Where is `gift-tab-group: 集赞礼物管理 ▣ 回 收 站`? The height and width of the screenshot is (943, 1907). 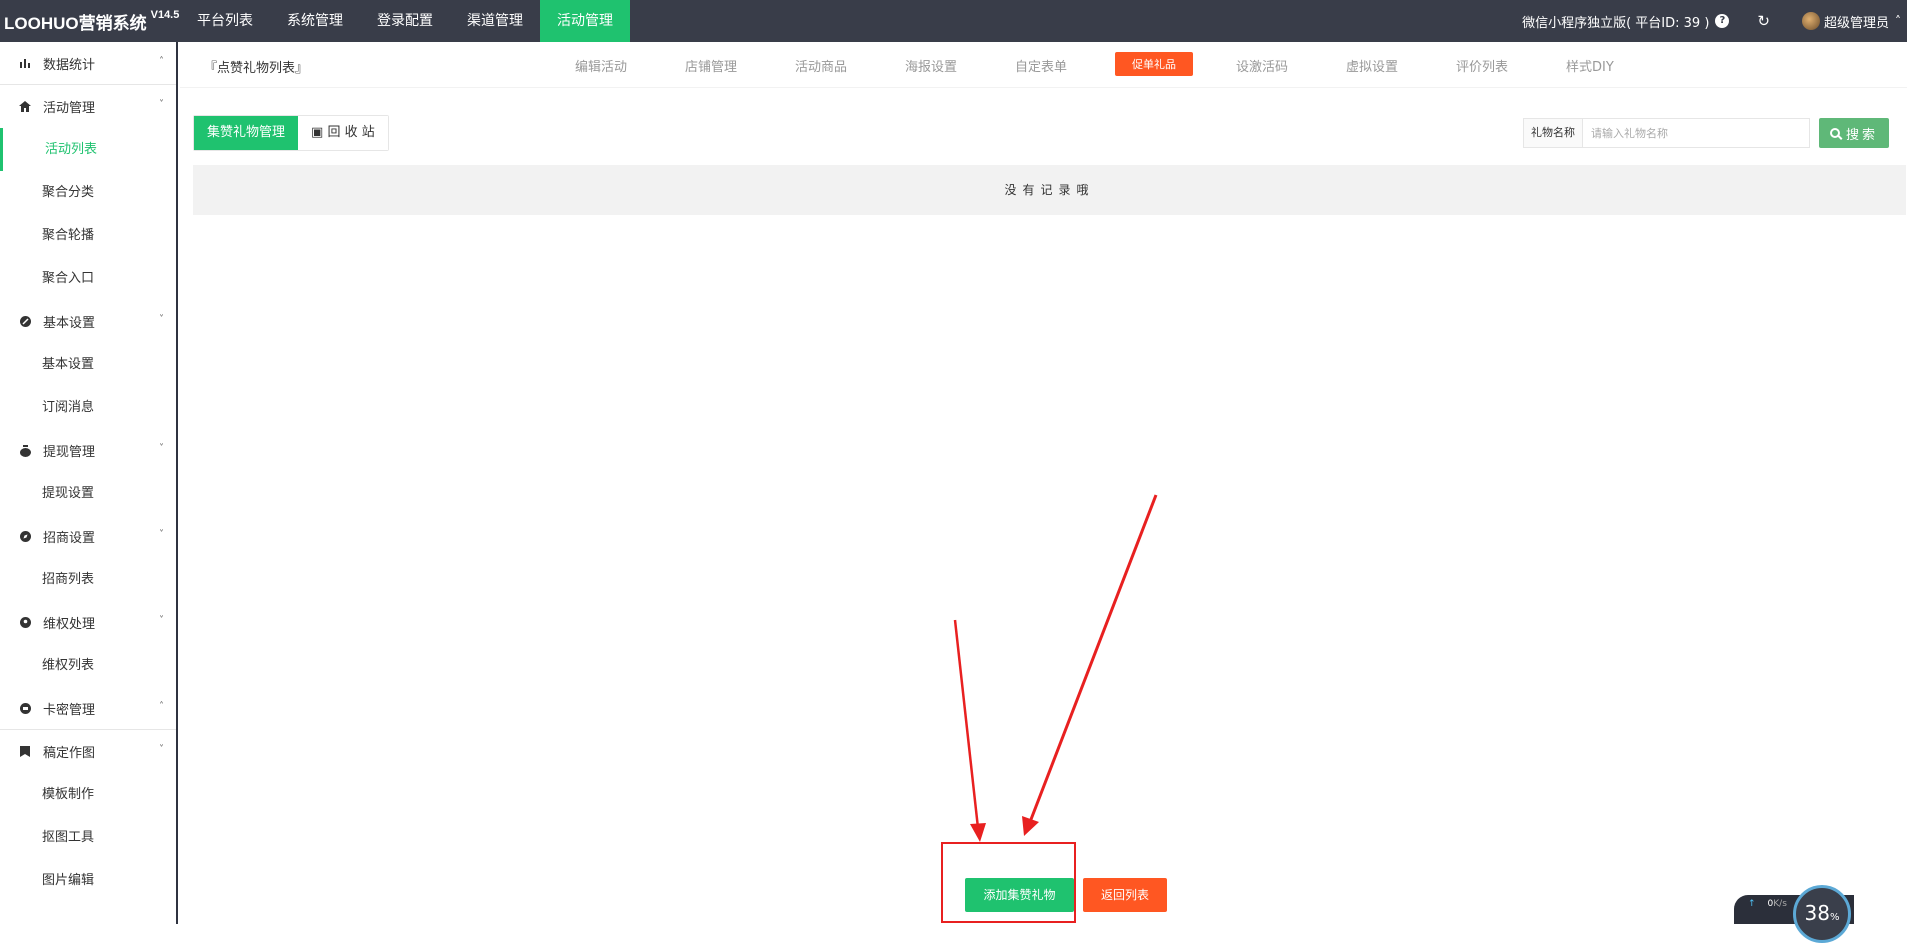
gift-tab-group: 集赞礼物管理 ▣ 回 收 站 is located at coordinates (291, 133).